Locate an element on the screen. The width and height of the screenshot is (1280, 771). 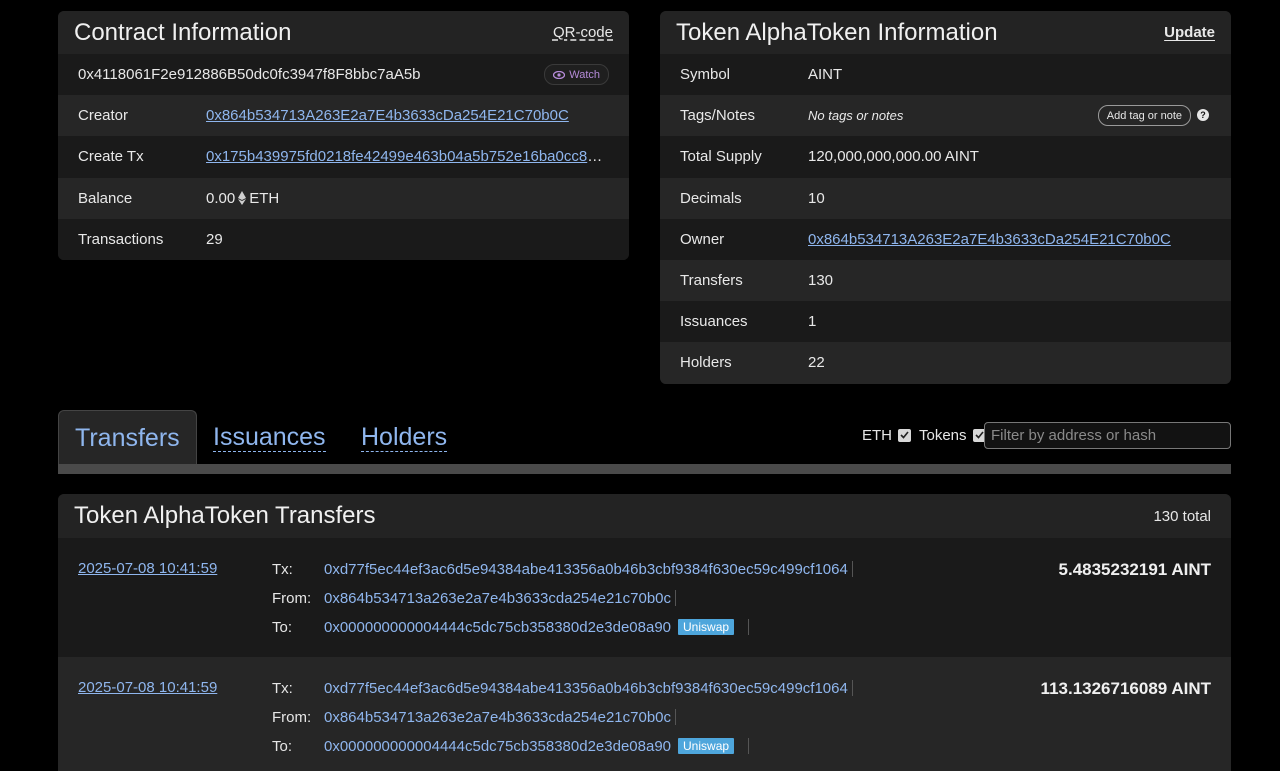
question-icon: ? is located at coordinates (1203, 115).